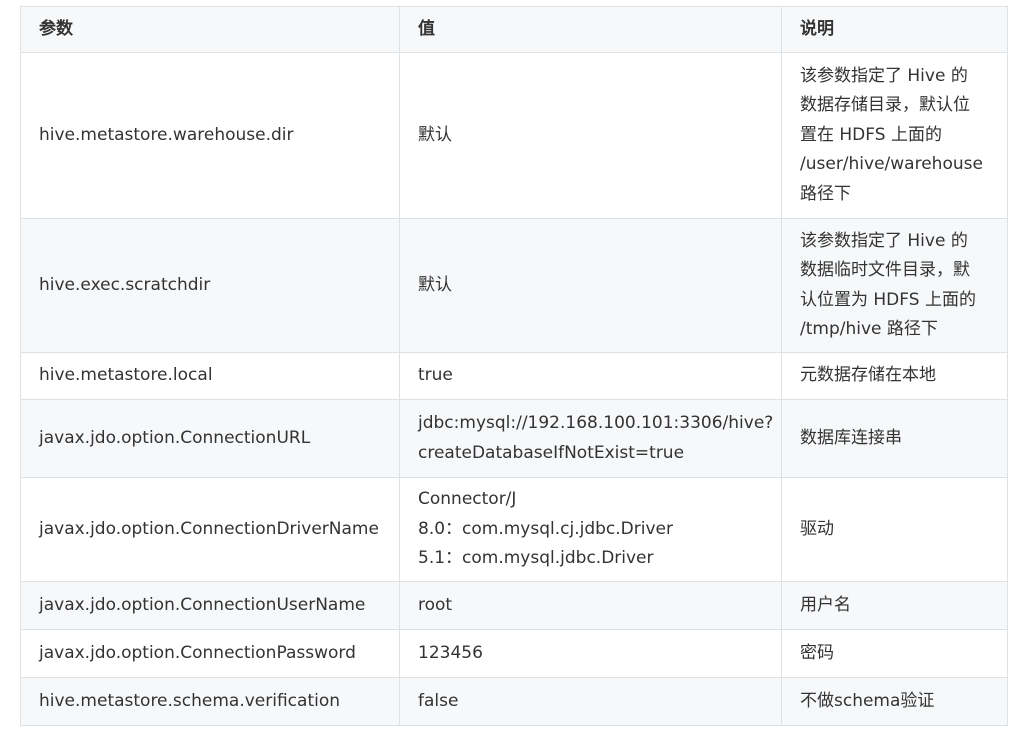 The width and height of the screenshot is (1032, 744). Describe the element at coordinates (536, 558) in the screenshot. I see `value-line: 5.1：com.mysql.jdbc.Driver` at that location.